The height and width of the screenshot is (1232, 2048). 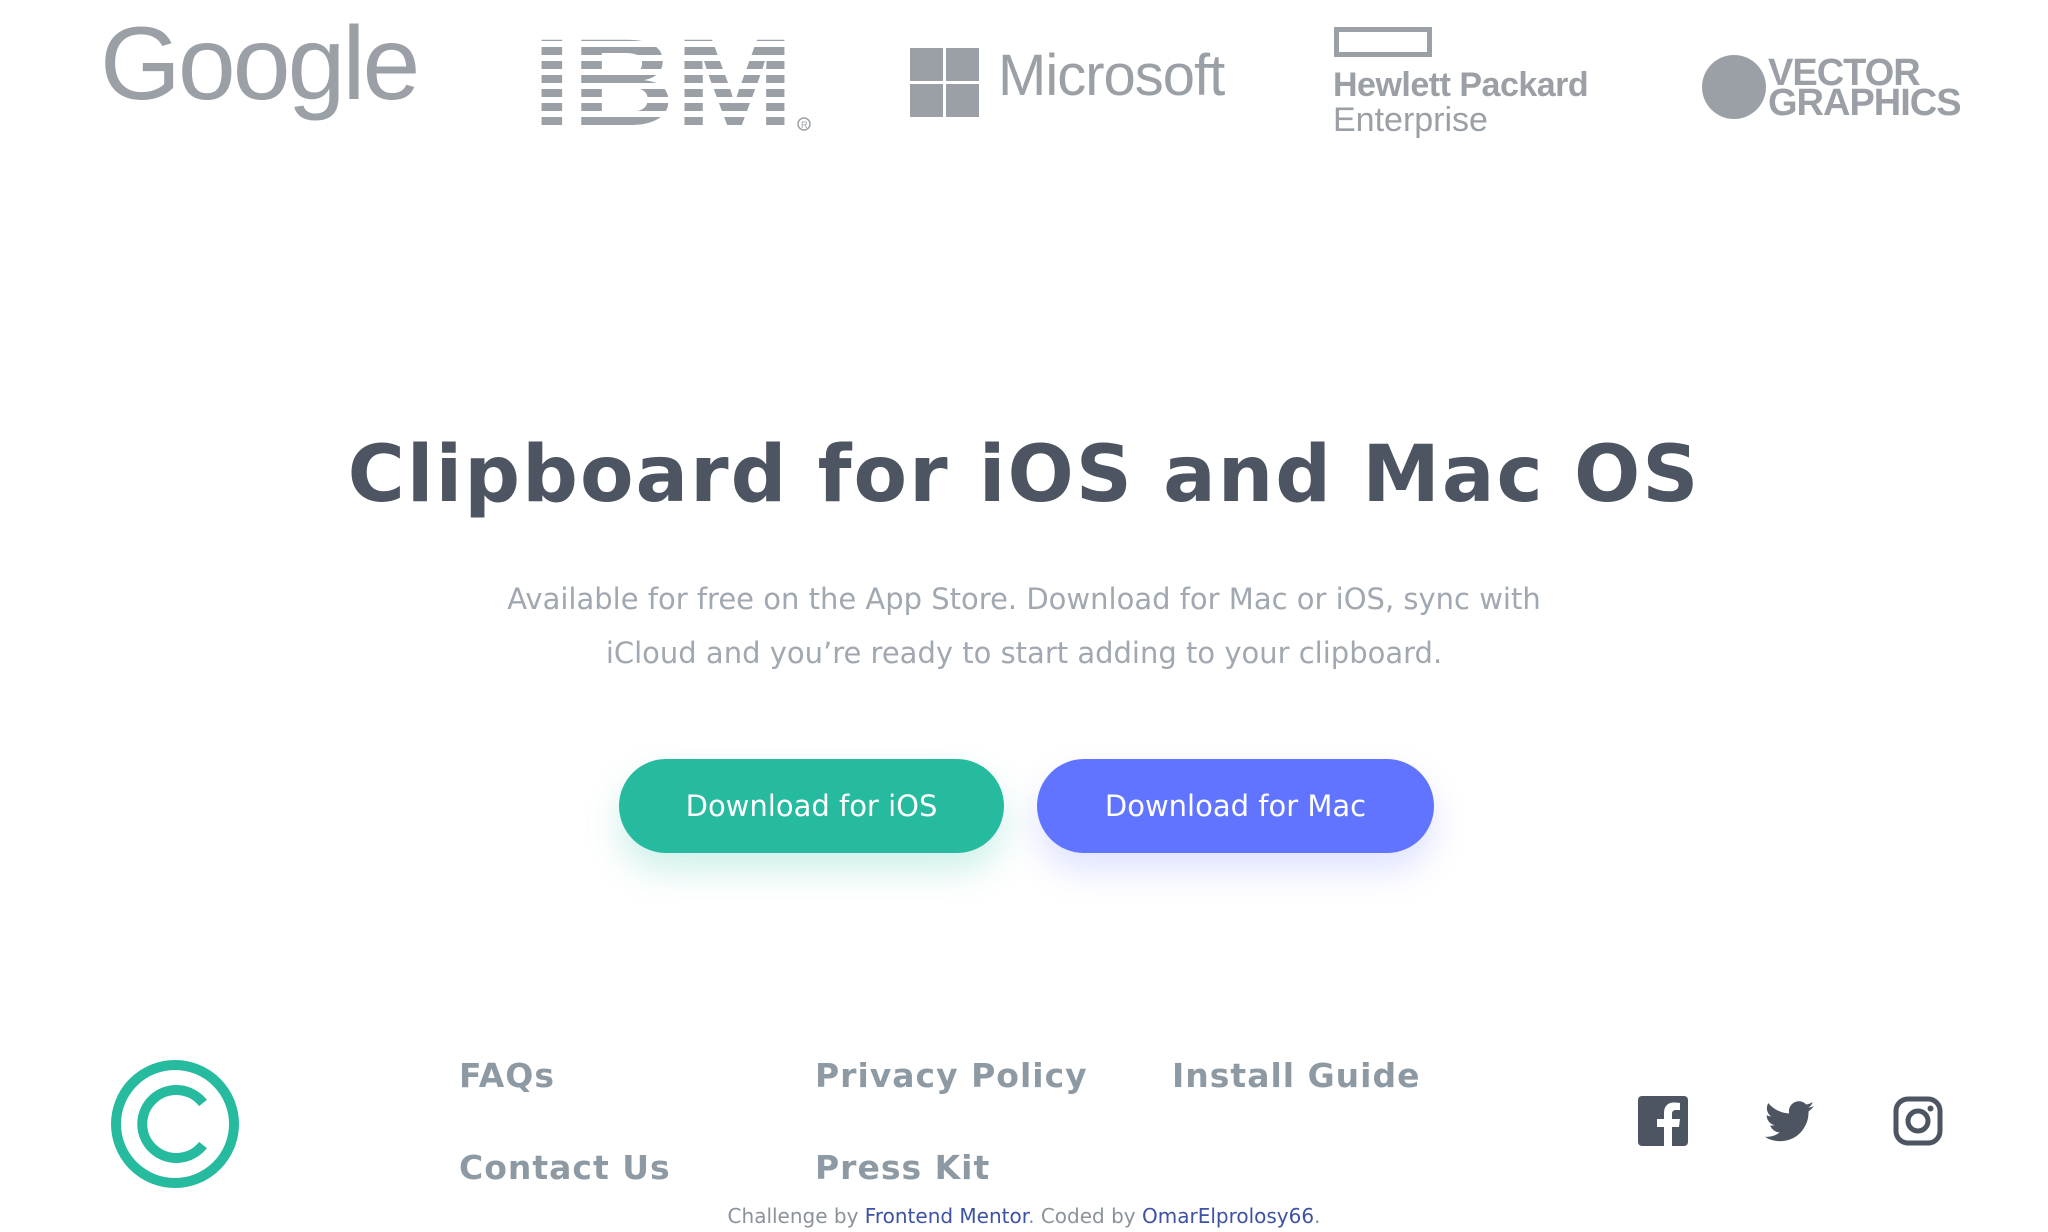 I want to click on ibm-logo: IBM R, so click(x=672, y=83).